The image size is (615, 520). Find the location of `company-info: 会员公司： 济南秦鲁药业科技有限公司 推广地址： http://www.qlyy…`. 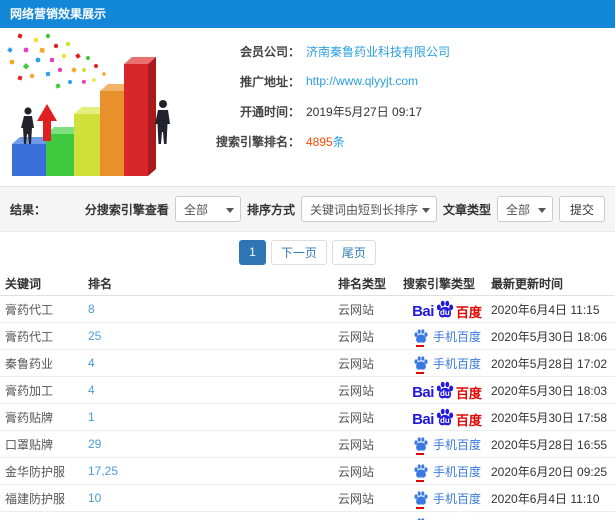

company-info: 会员公司： 济南秦鲁药业科技有限公司 推广地址： http://www.qlyy… is located at coordinates (312, 107).